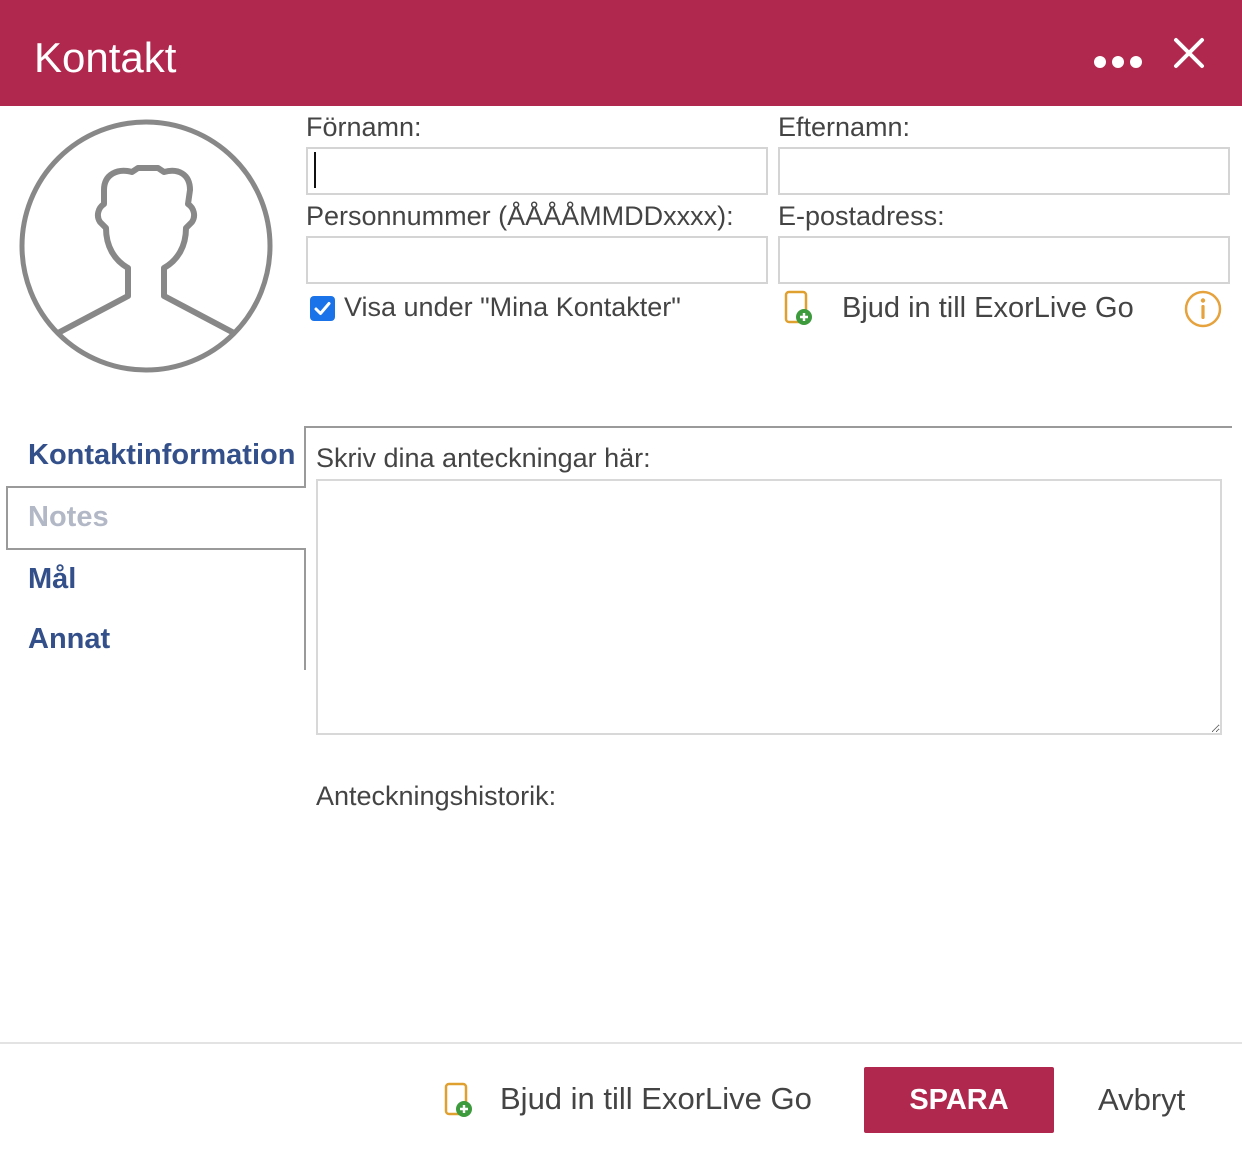  What do you see at coordinates (1189, 53) in the screenshot?
I see `close-icon` at bounding box center [1189, 53].